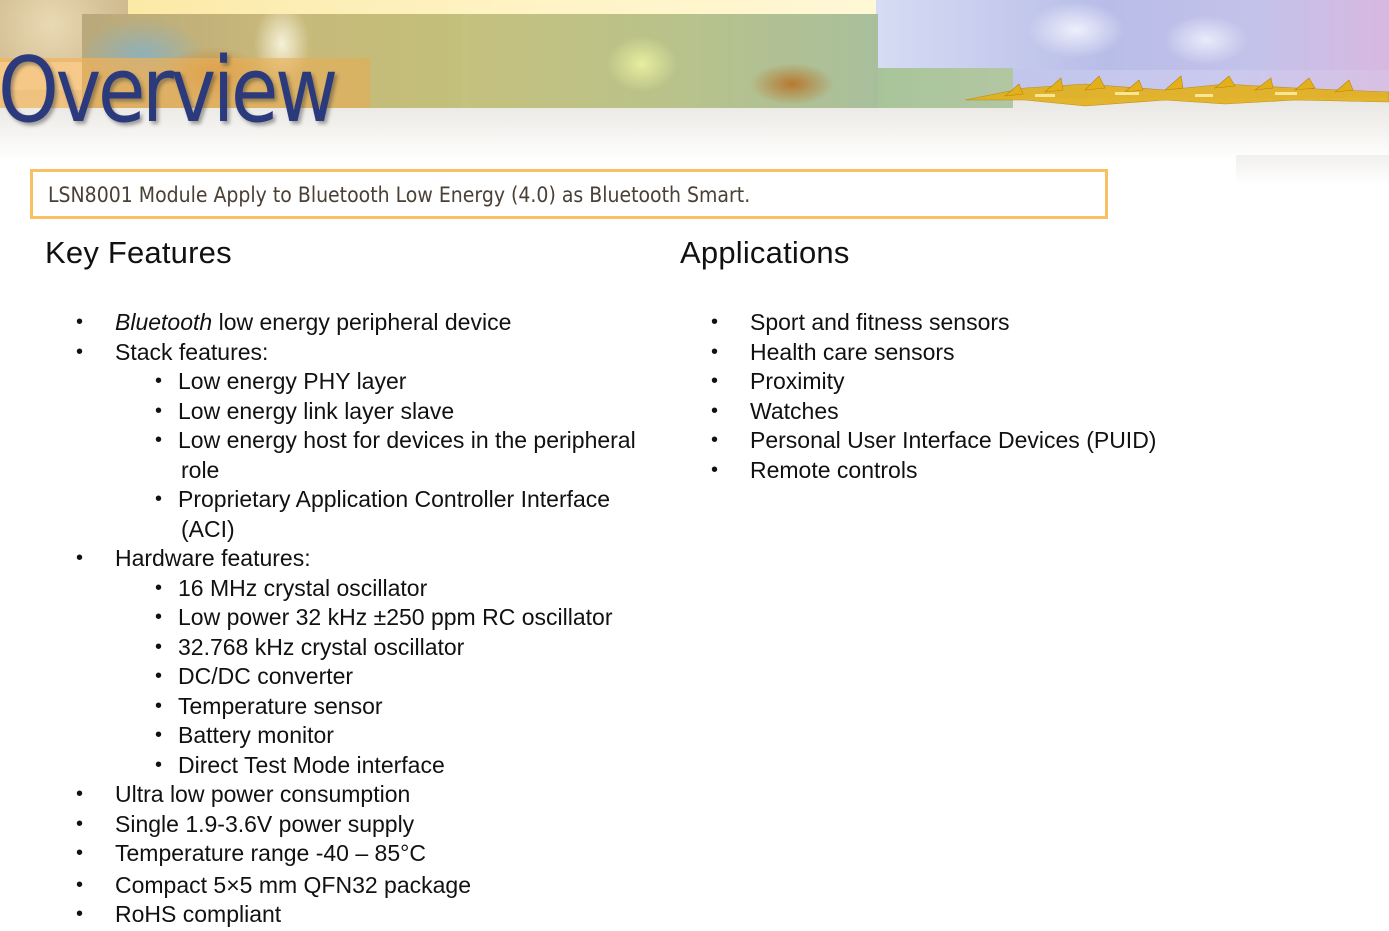 This screenshot has width=1389, height=931. I want to click on banner-foliage-tile, so click(670, 61).